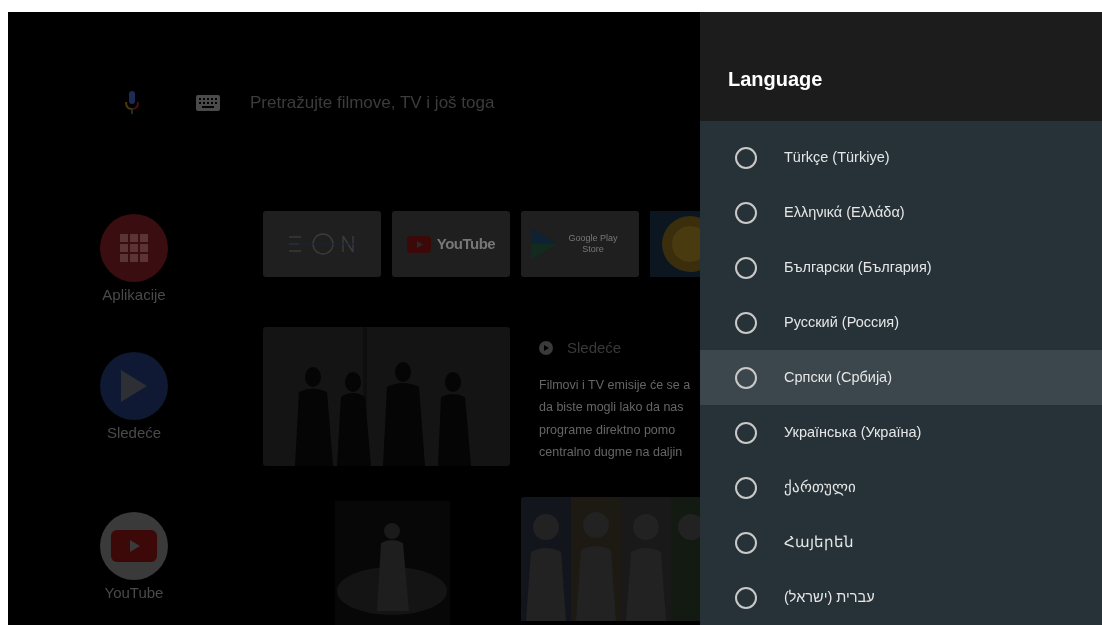  I want to click on language-option: Türkçe (Türkiye), so click(901, 157).